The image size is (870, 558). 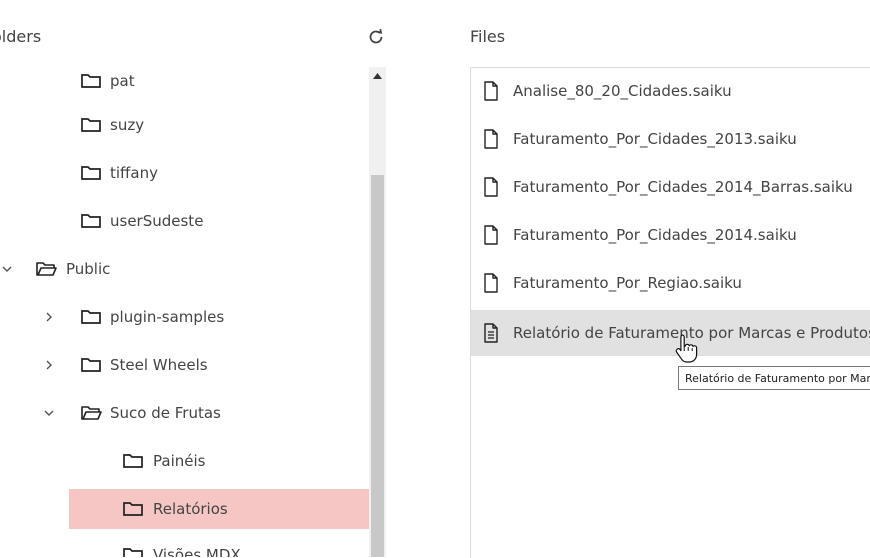 What do you see at coordinates (622, 91) in the screenshot?
I see `file-name: Analise_80_20_Cidades.saiku` at bounding box center [622, 91].